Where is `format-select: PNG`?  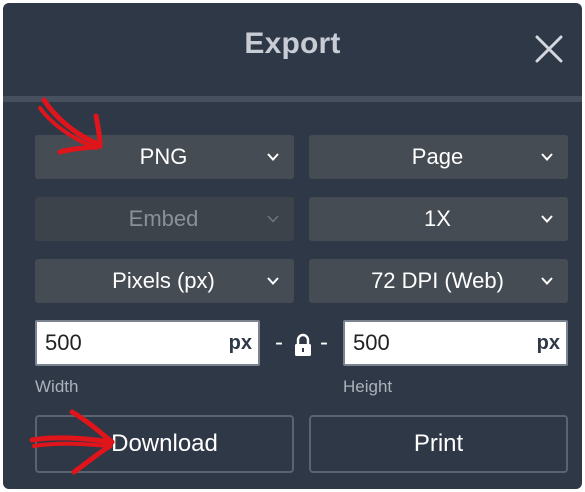 format-select: PNG is located at coordinates (164, 157).